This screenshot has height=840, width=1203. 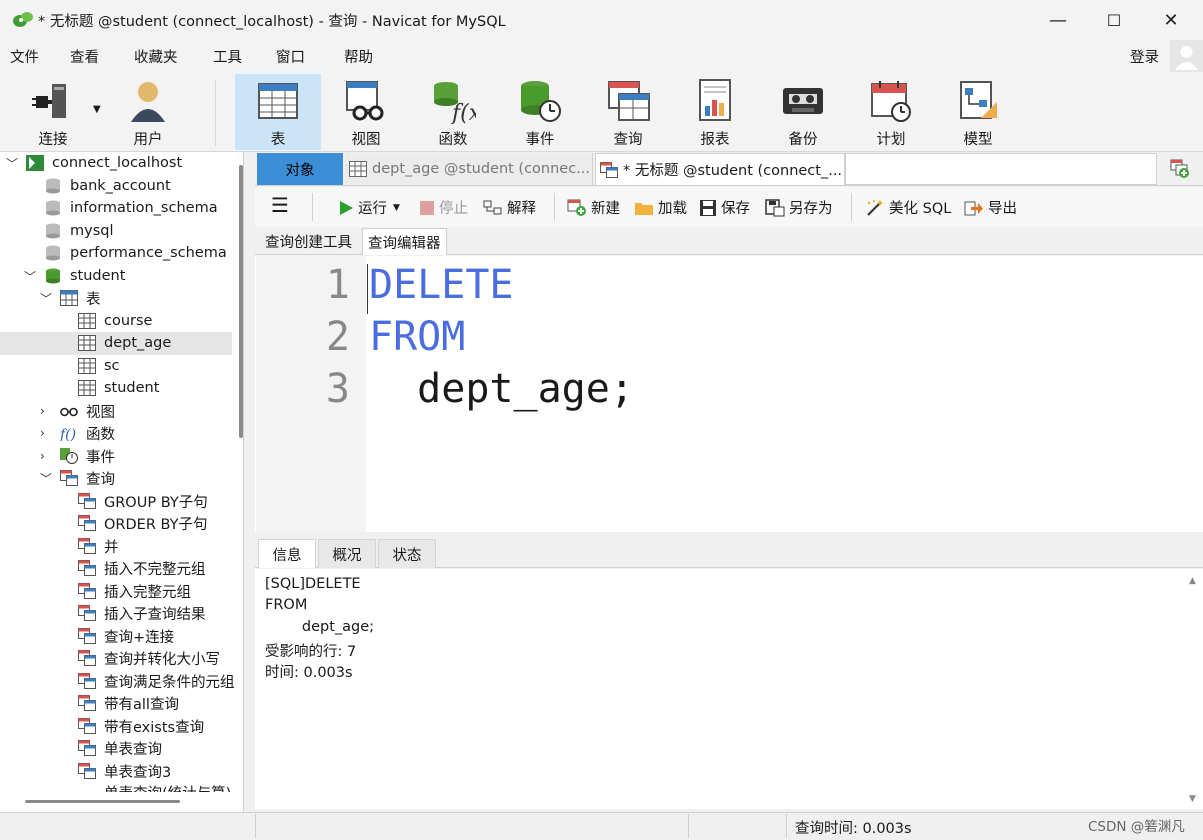 I want to click on menu-favorites: 收藏夹, so click(x=156, y=56).